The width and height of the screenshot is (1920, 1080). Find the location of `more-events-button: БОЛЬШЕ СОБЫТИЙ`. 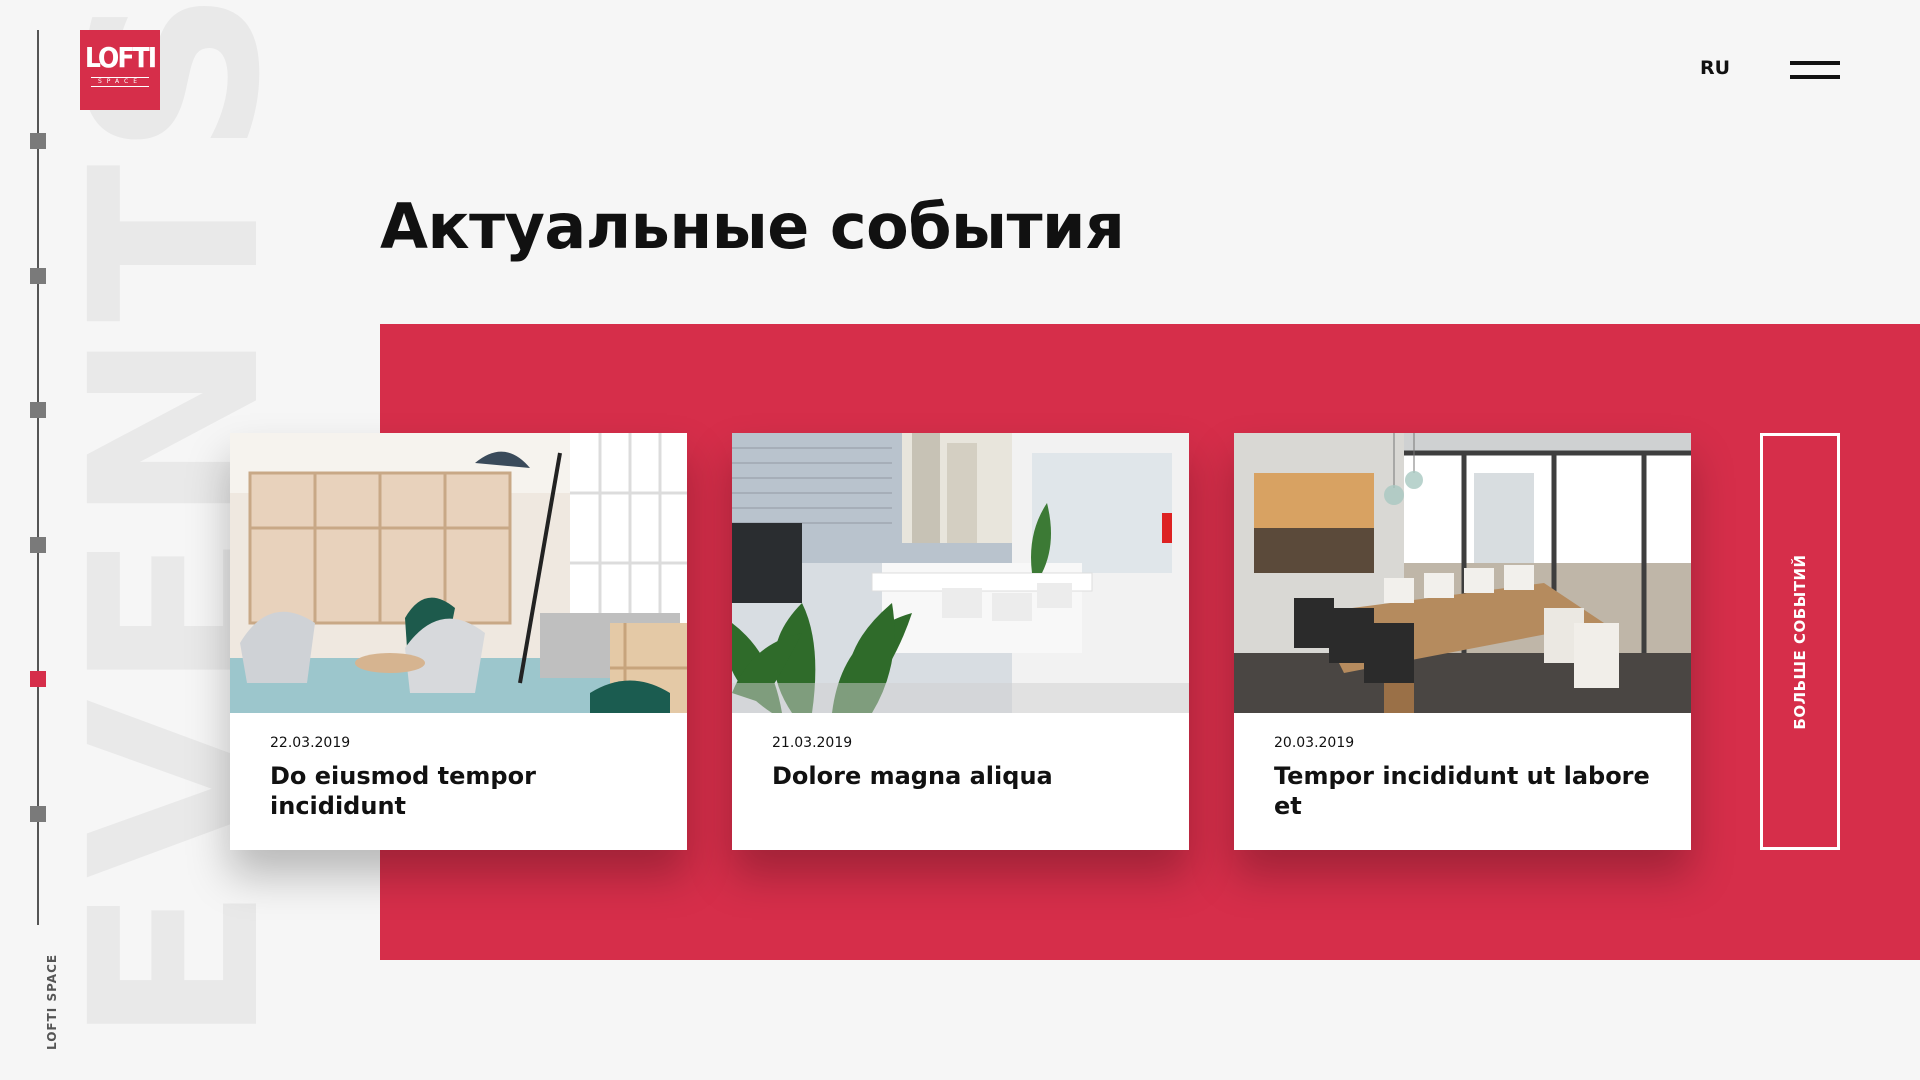

more-events-button: БОЛЬШЕ СОБЫТИЙ is located at coordinates (1800, 641).